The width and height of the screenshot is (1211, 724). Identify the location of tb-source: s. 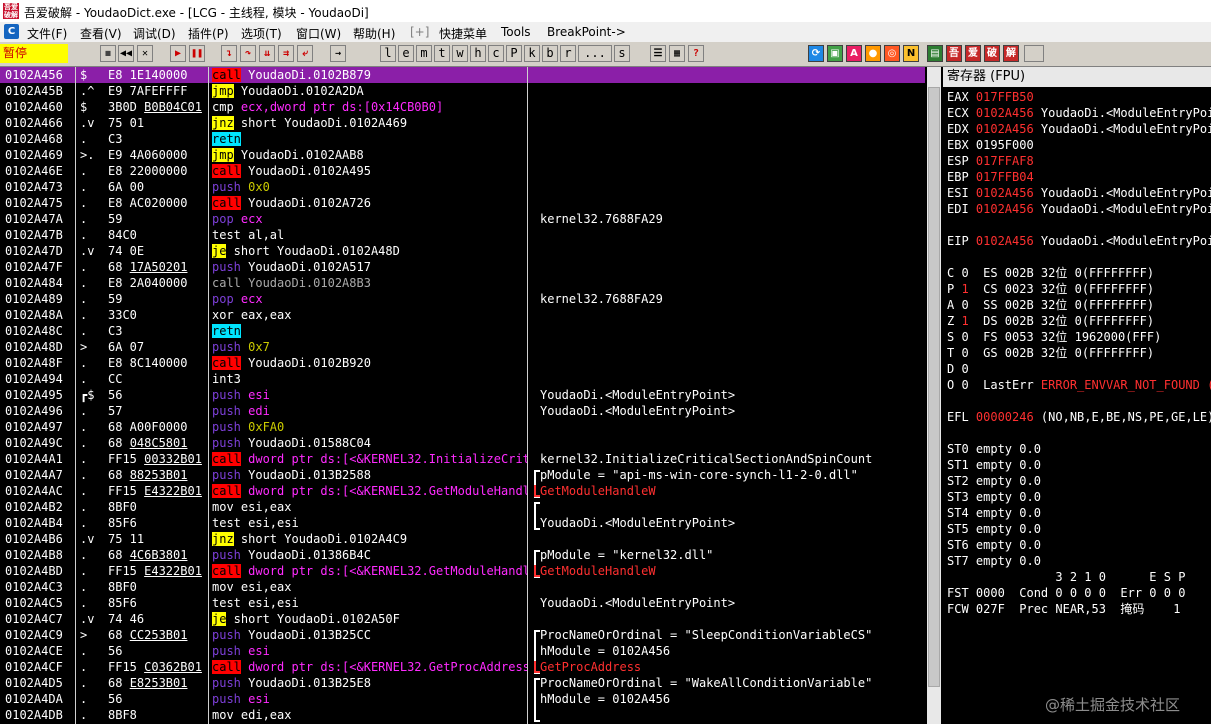
(622, 53).